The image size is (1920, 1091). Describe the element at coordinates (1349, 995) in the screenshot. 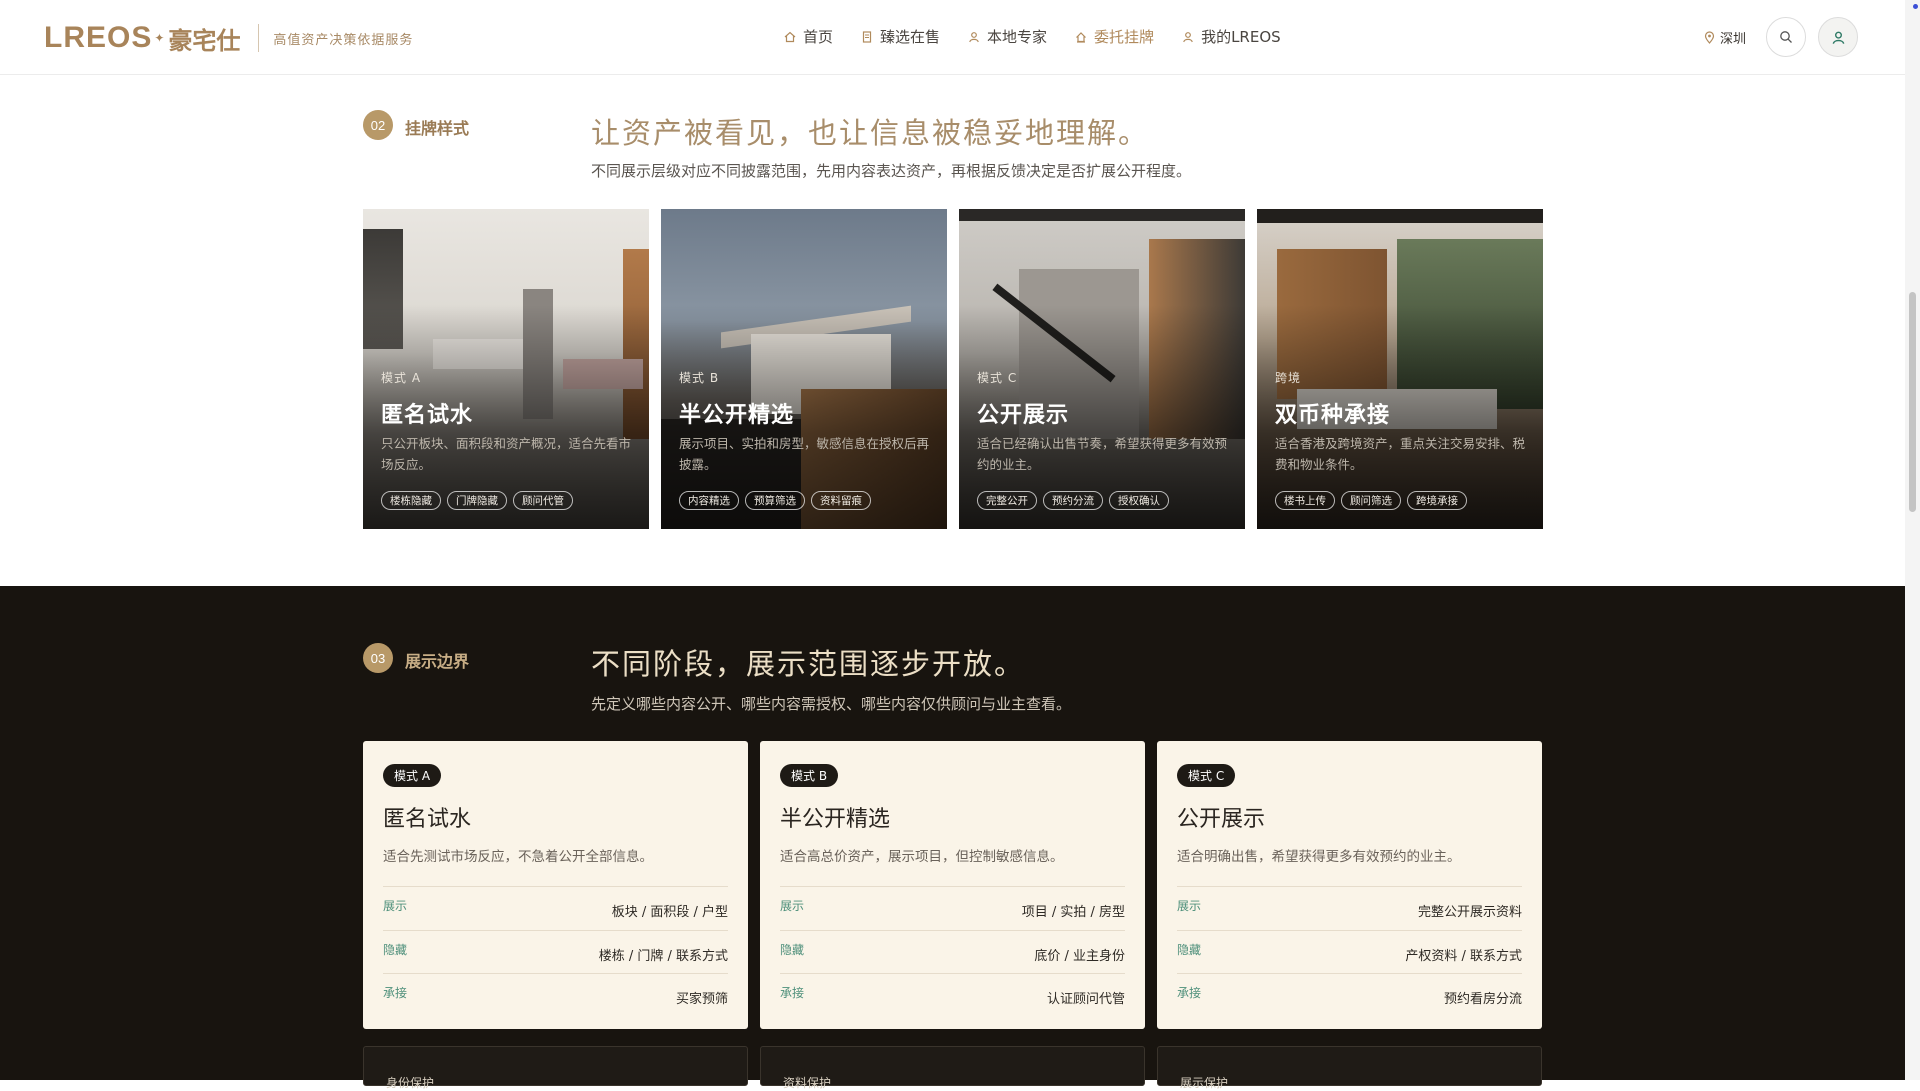

I see `boundary-row: 承接 预约看房分流` at that location.